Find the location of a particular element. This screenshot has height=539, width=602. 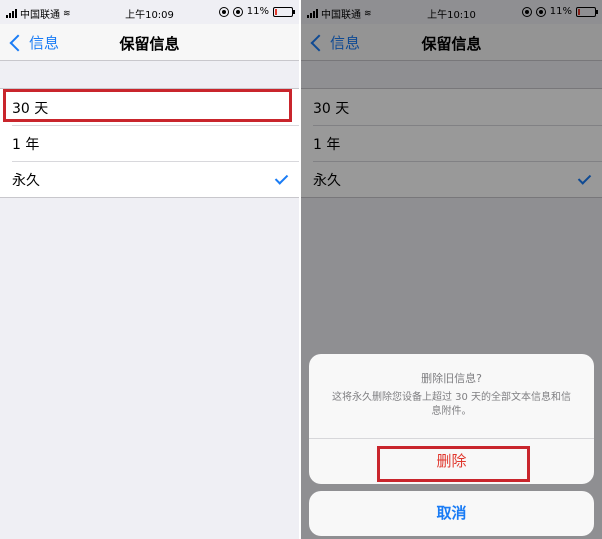

cancel-button: 取消 is located at coordinates (451, 513).